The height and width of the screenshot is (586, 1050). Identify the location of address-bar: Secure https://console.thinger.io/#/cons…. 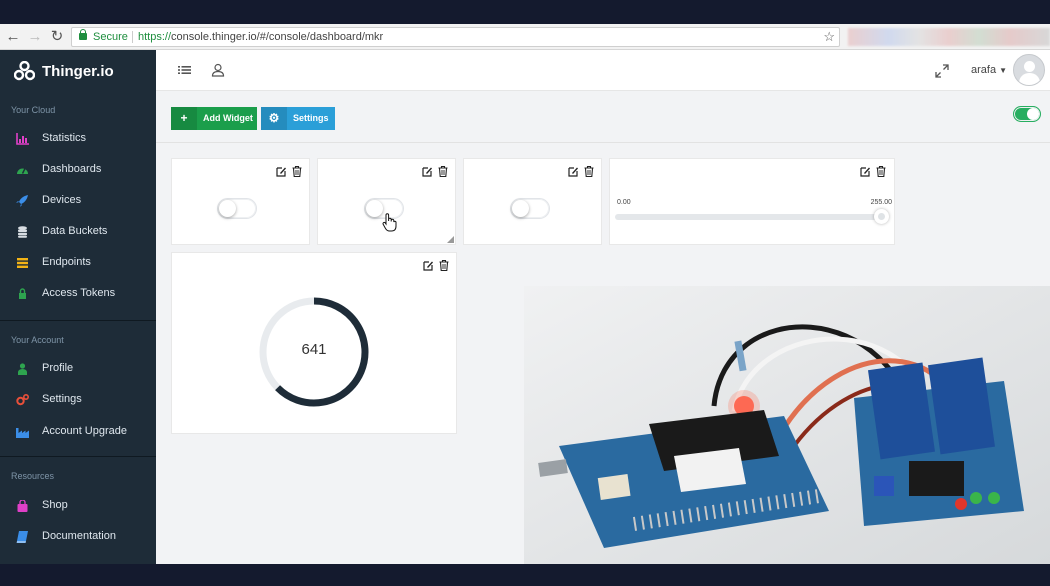
(455, 37).